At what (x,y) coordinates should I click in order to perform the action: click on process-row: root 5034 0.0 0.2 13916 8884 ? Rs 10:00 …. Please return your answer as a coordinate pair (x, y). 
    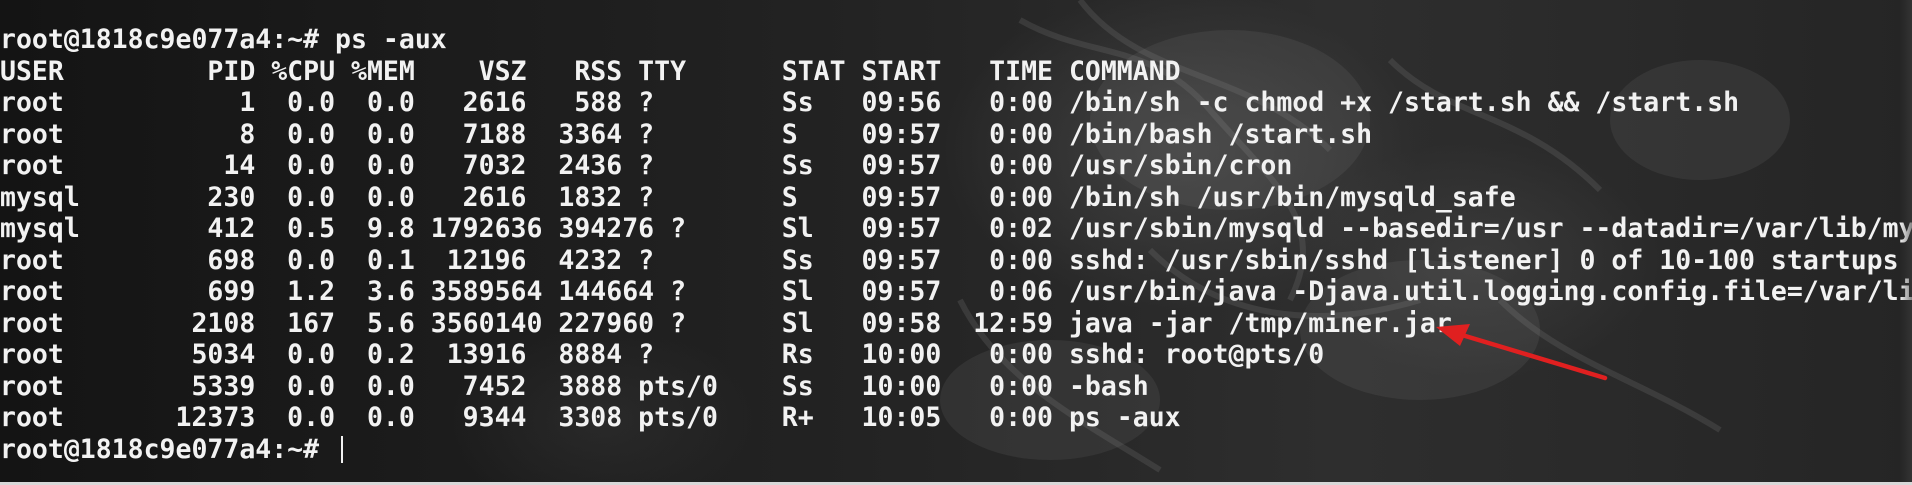
    Looking at the image, I should click on (662, 354).